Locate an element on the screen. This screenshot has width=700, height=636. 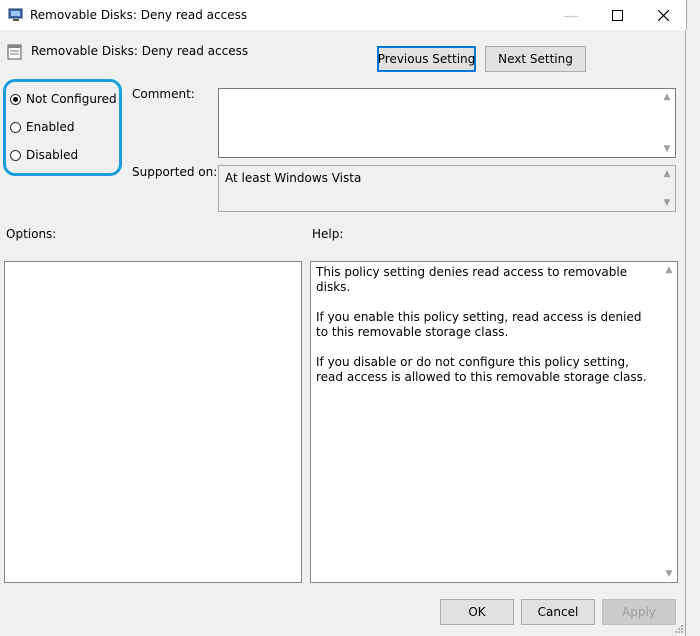
cancel-button: Cancel is located at coordinates (558, 612).